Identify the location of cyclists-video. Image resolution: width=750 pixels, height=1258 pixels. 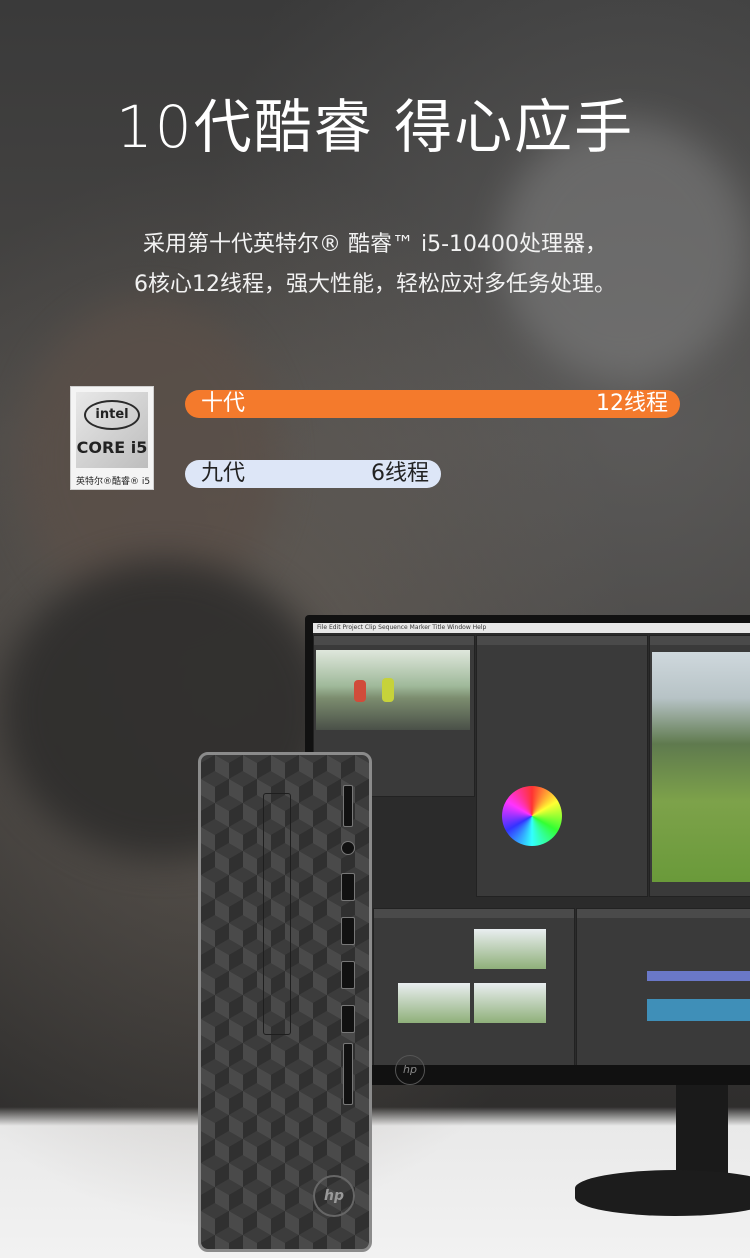
(393, 690).